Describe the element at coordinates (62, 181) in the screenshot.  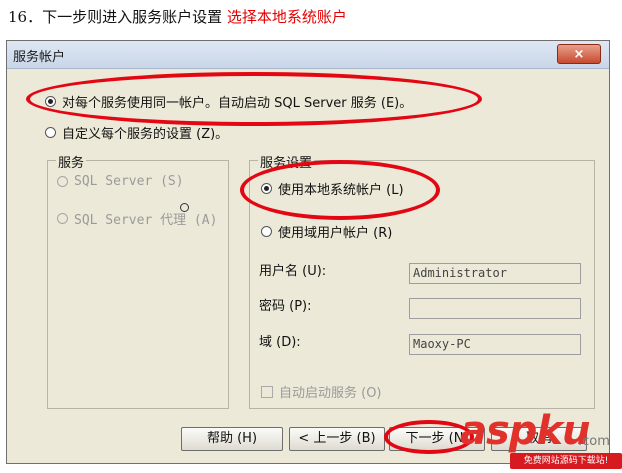
I see `service-sql-server-radio` at that location.